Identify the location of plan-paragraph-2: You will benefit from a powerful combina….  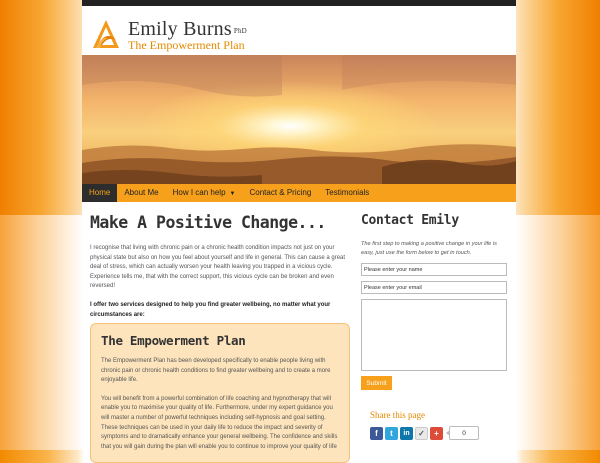
(219, 422).